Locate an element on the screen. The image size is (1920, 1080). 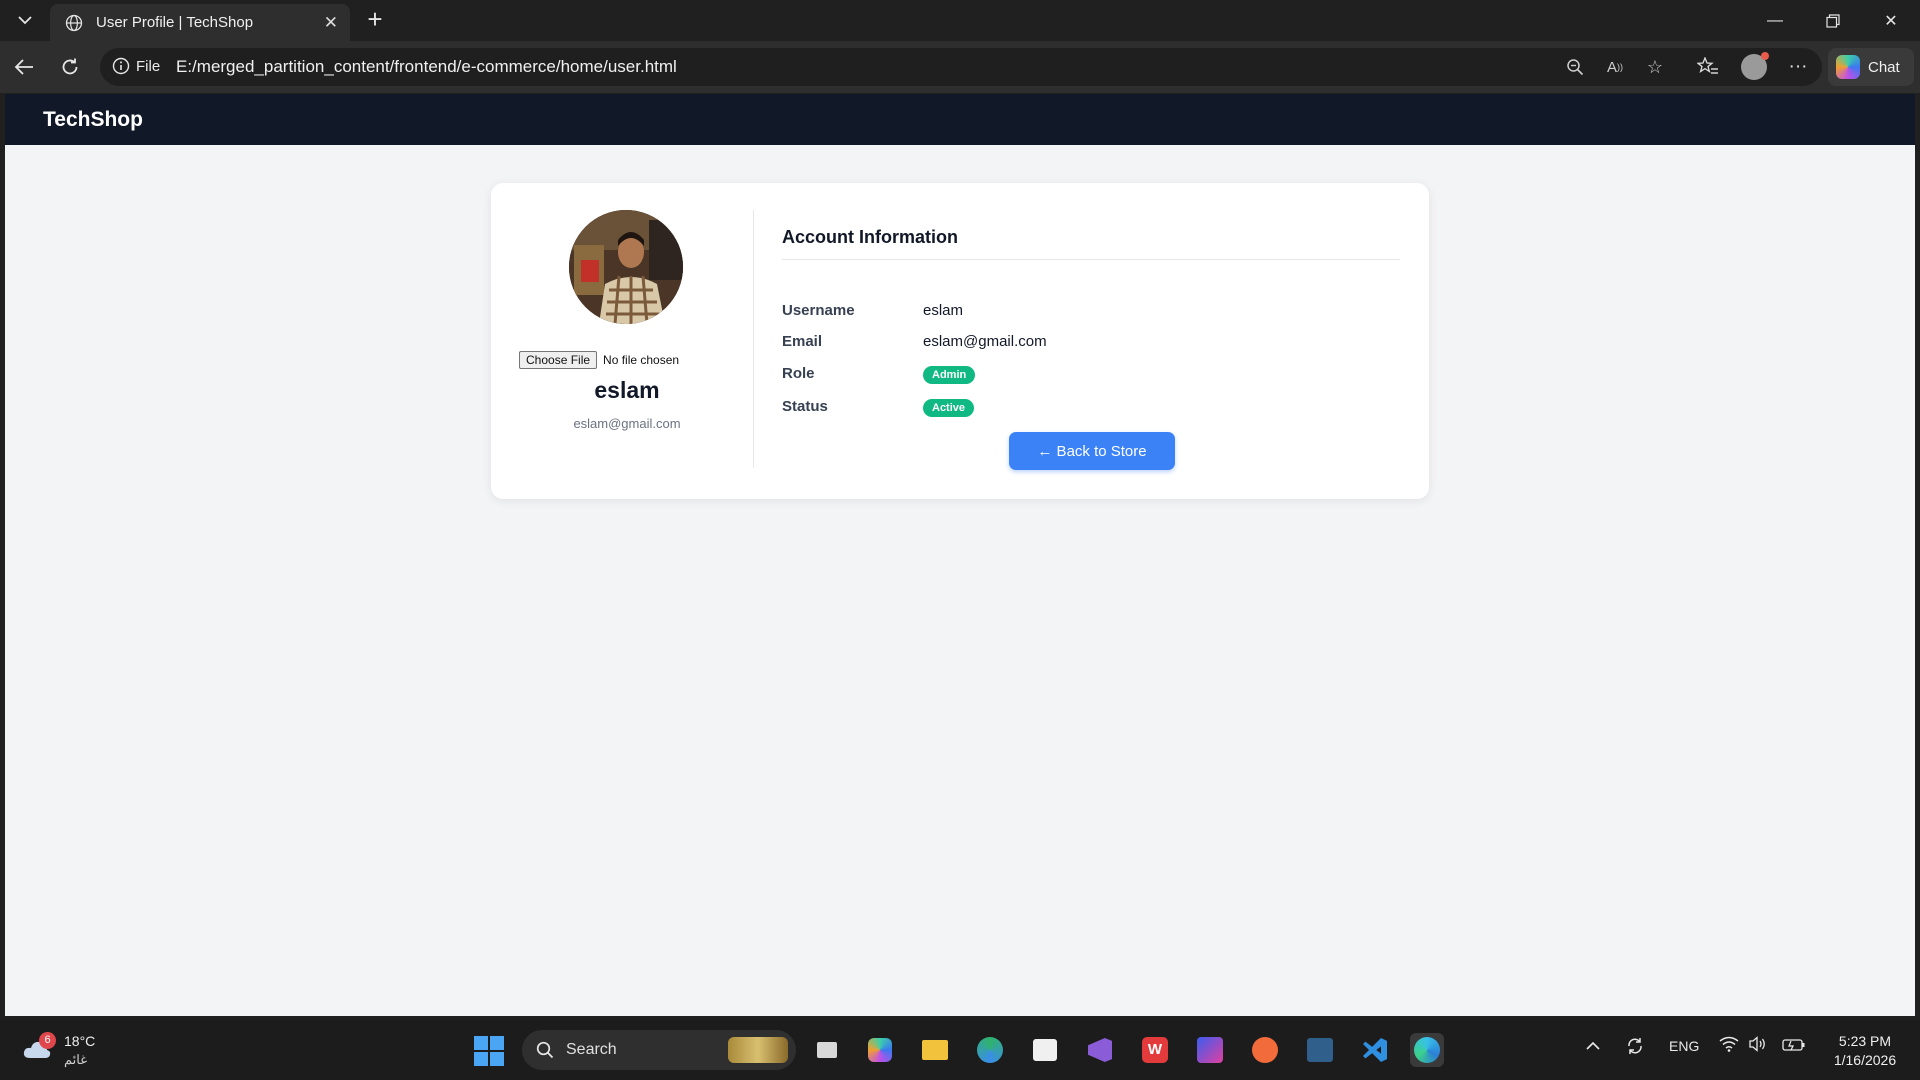
chevron-up-icon is located at coordinates (1593, 1046).